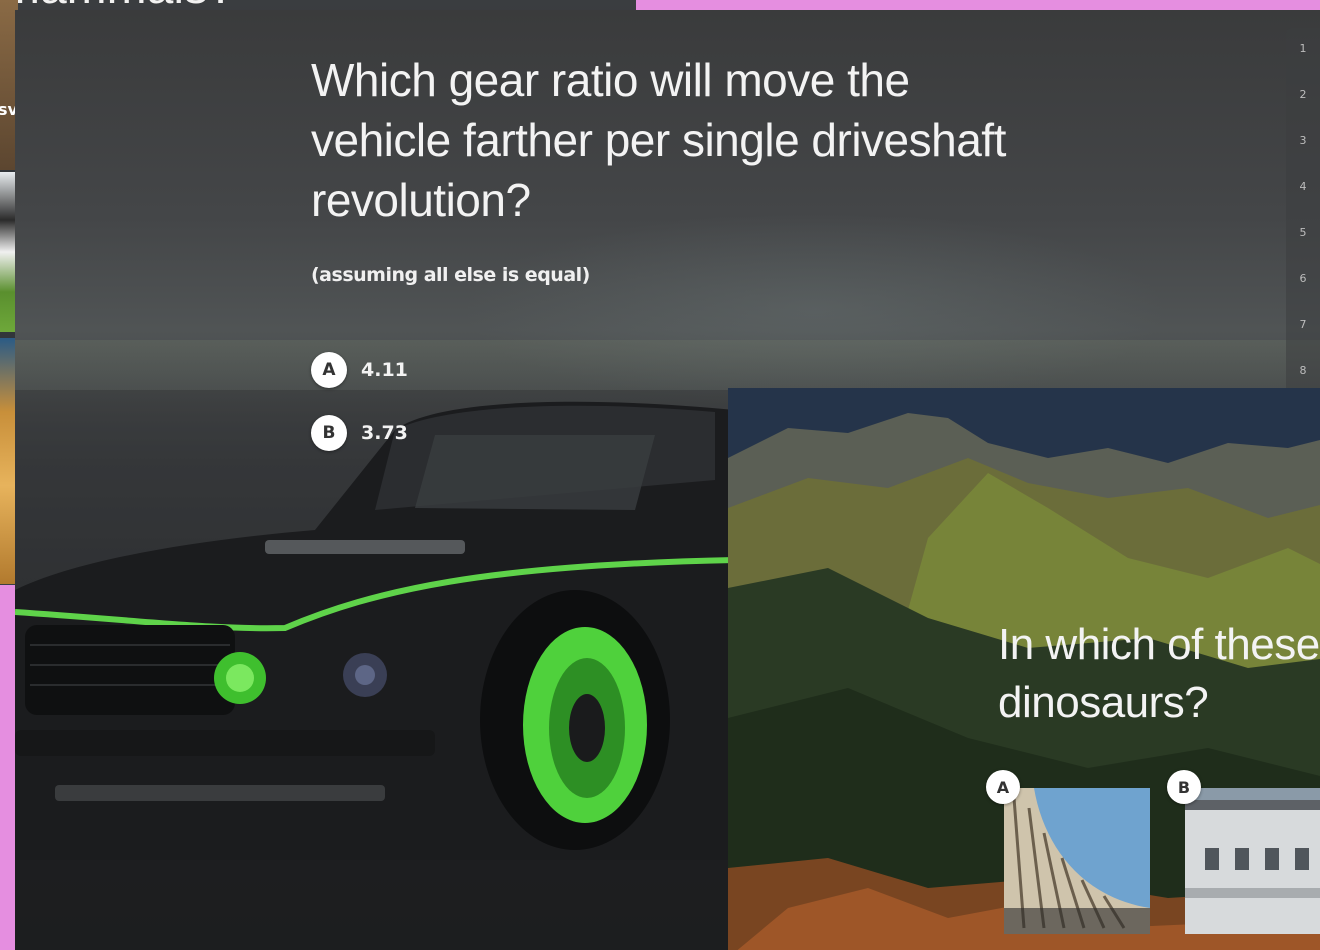 The width and height of the screenshot is (1320, 950). Describe the element at coordinates (1303, 48) in the screenshot. I see `question-nav-1: 1` at that location.